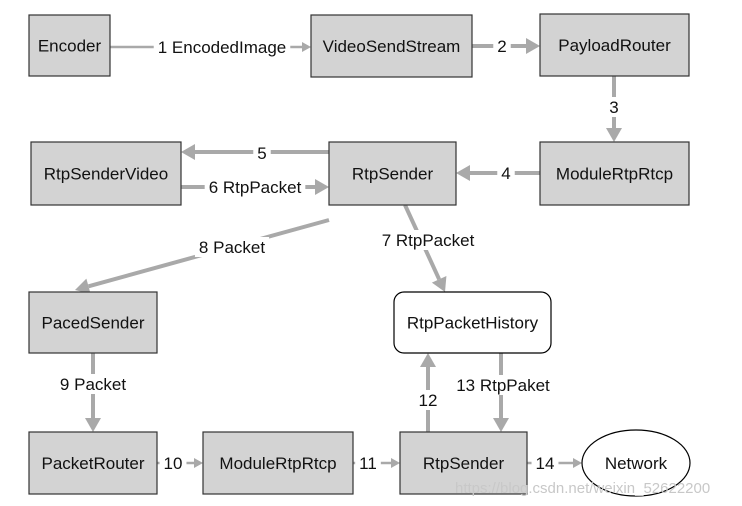 The width and height of the screenshot is (742, 506). I want to click on edge-rtp-packet-history-to-rtp-sender-bottom: 13 RtpPaket, so click(503, 392).